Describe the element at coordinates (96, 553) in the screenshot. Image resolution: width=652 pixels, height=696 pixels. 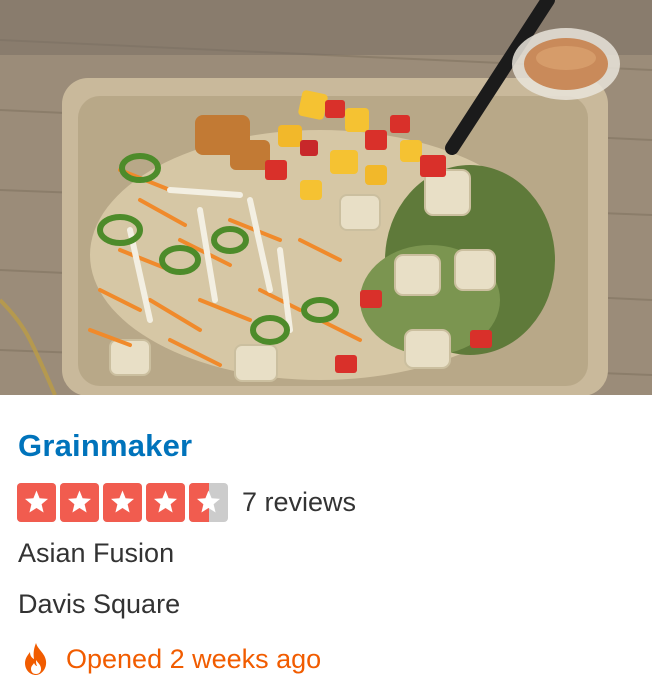
I see `category-label: Asian Fusion` at that location.